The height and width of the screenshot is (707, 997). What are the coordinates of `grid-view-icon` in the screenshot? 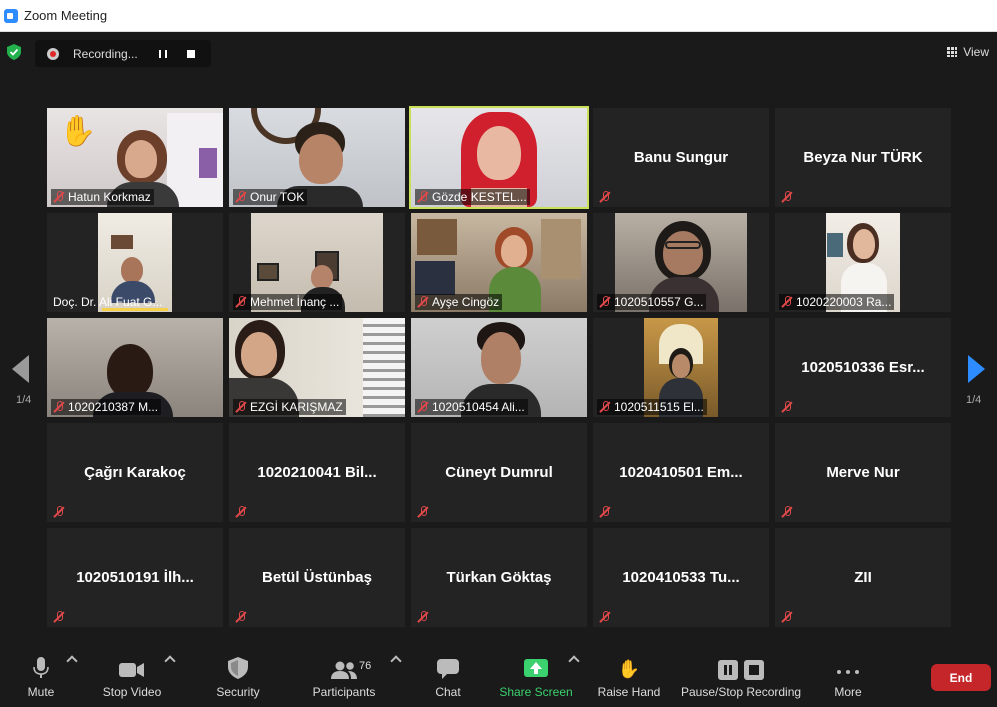 It's located at (952, 52).